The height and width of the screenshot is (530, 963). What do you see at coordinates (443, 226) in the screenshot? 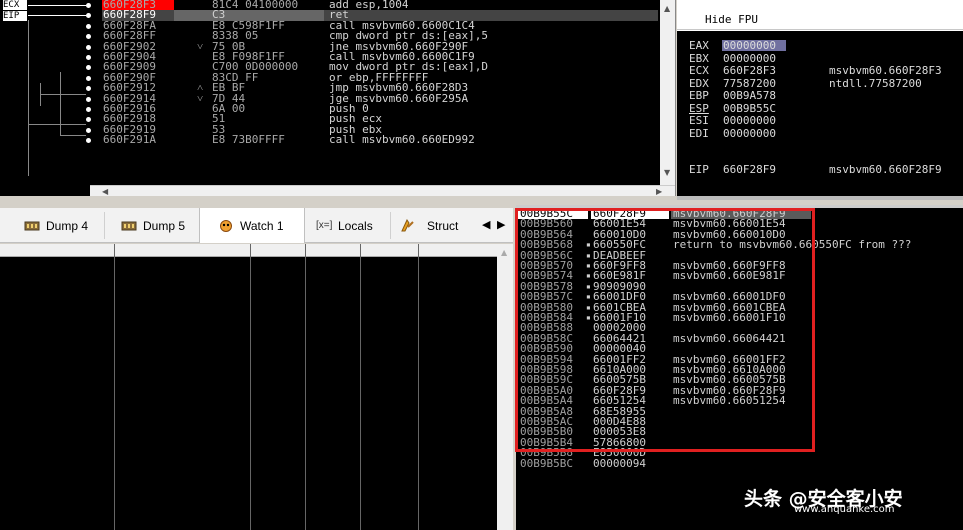
I see `tab-label: Struct` at bounding box center [443, 226].